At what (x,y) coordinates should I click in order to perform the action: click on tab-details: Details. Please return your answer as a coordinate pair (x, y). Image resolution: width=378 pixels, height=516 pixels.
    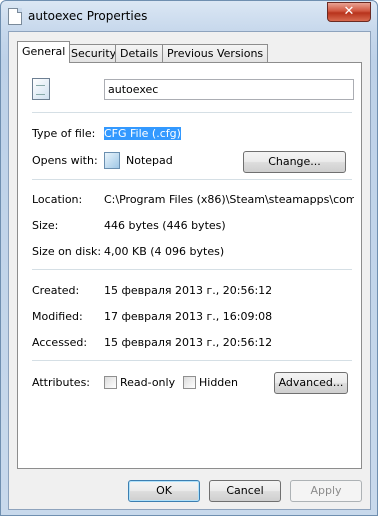
    Looking at the image, I should click on (139, 53).